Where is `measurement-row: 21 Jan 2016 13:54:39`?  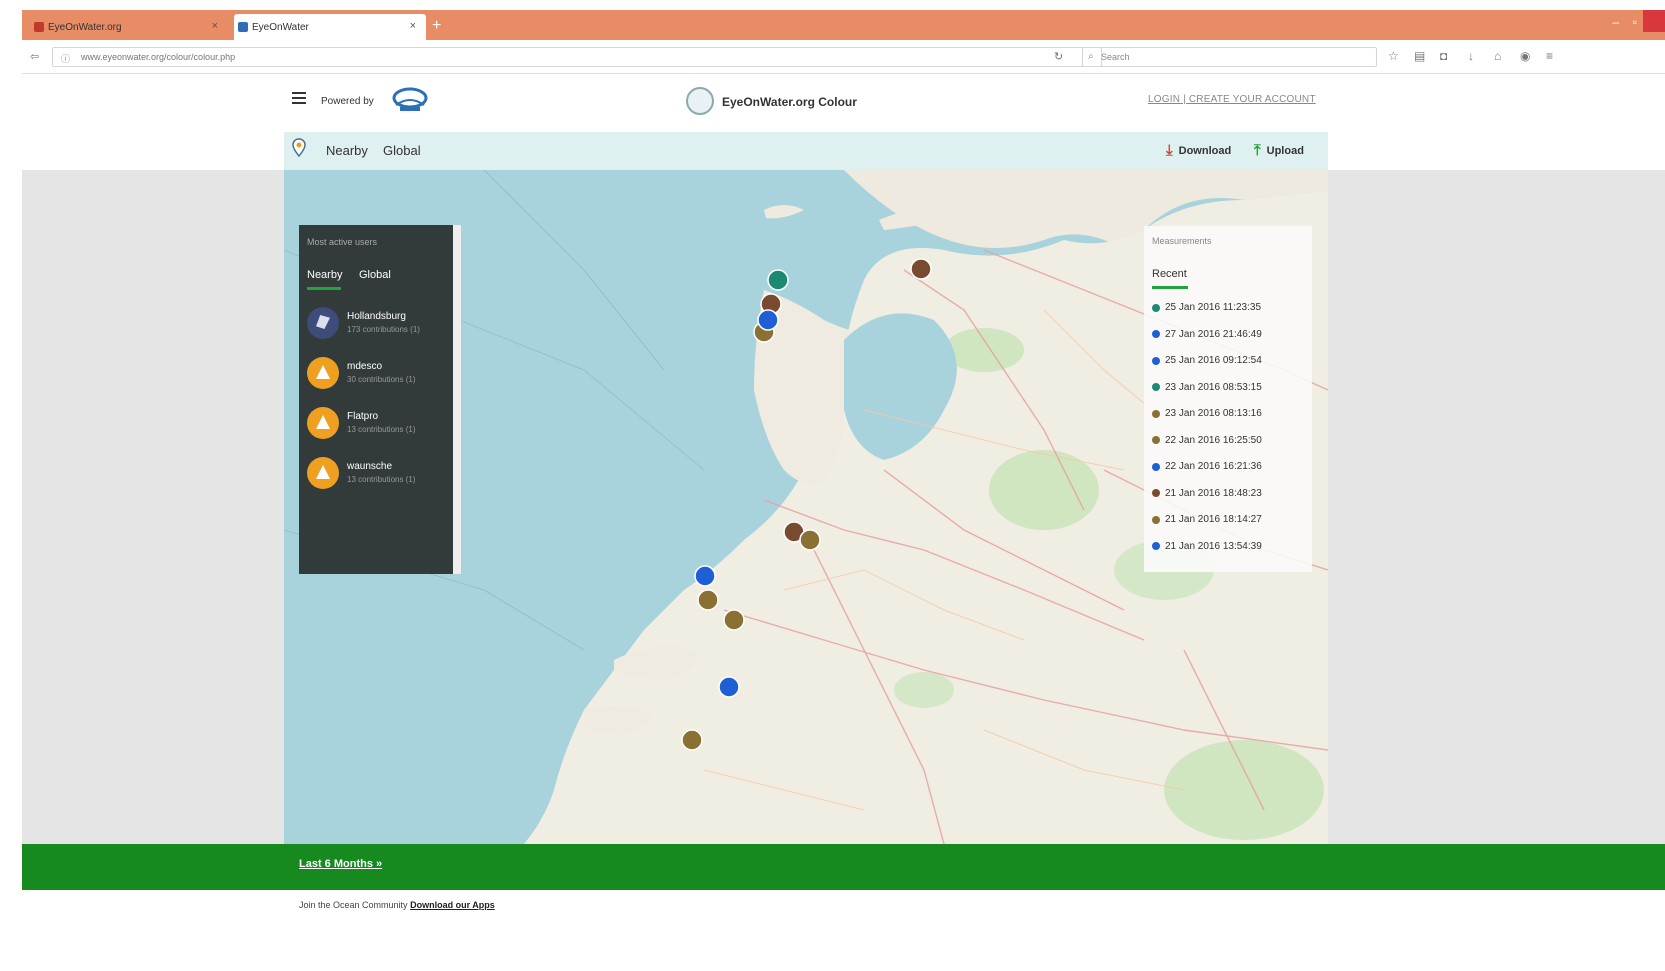 measurement-row: 21 Jan 2016 13:54:39 is located at coordinates (1207, 546).